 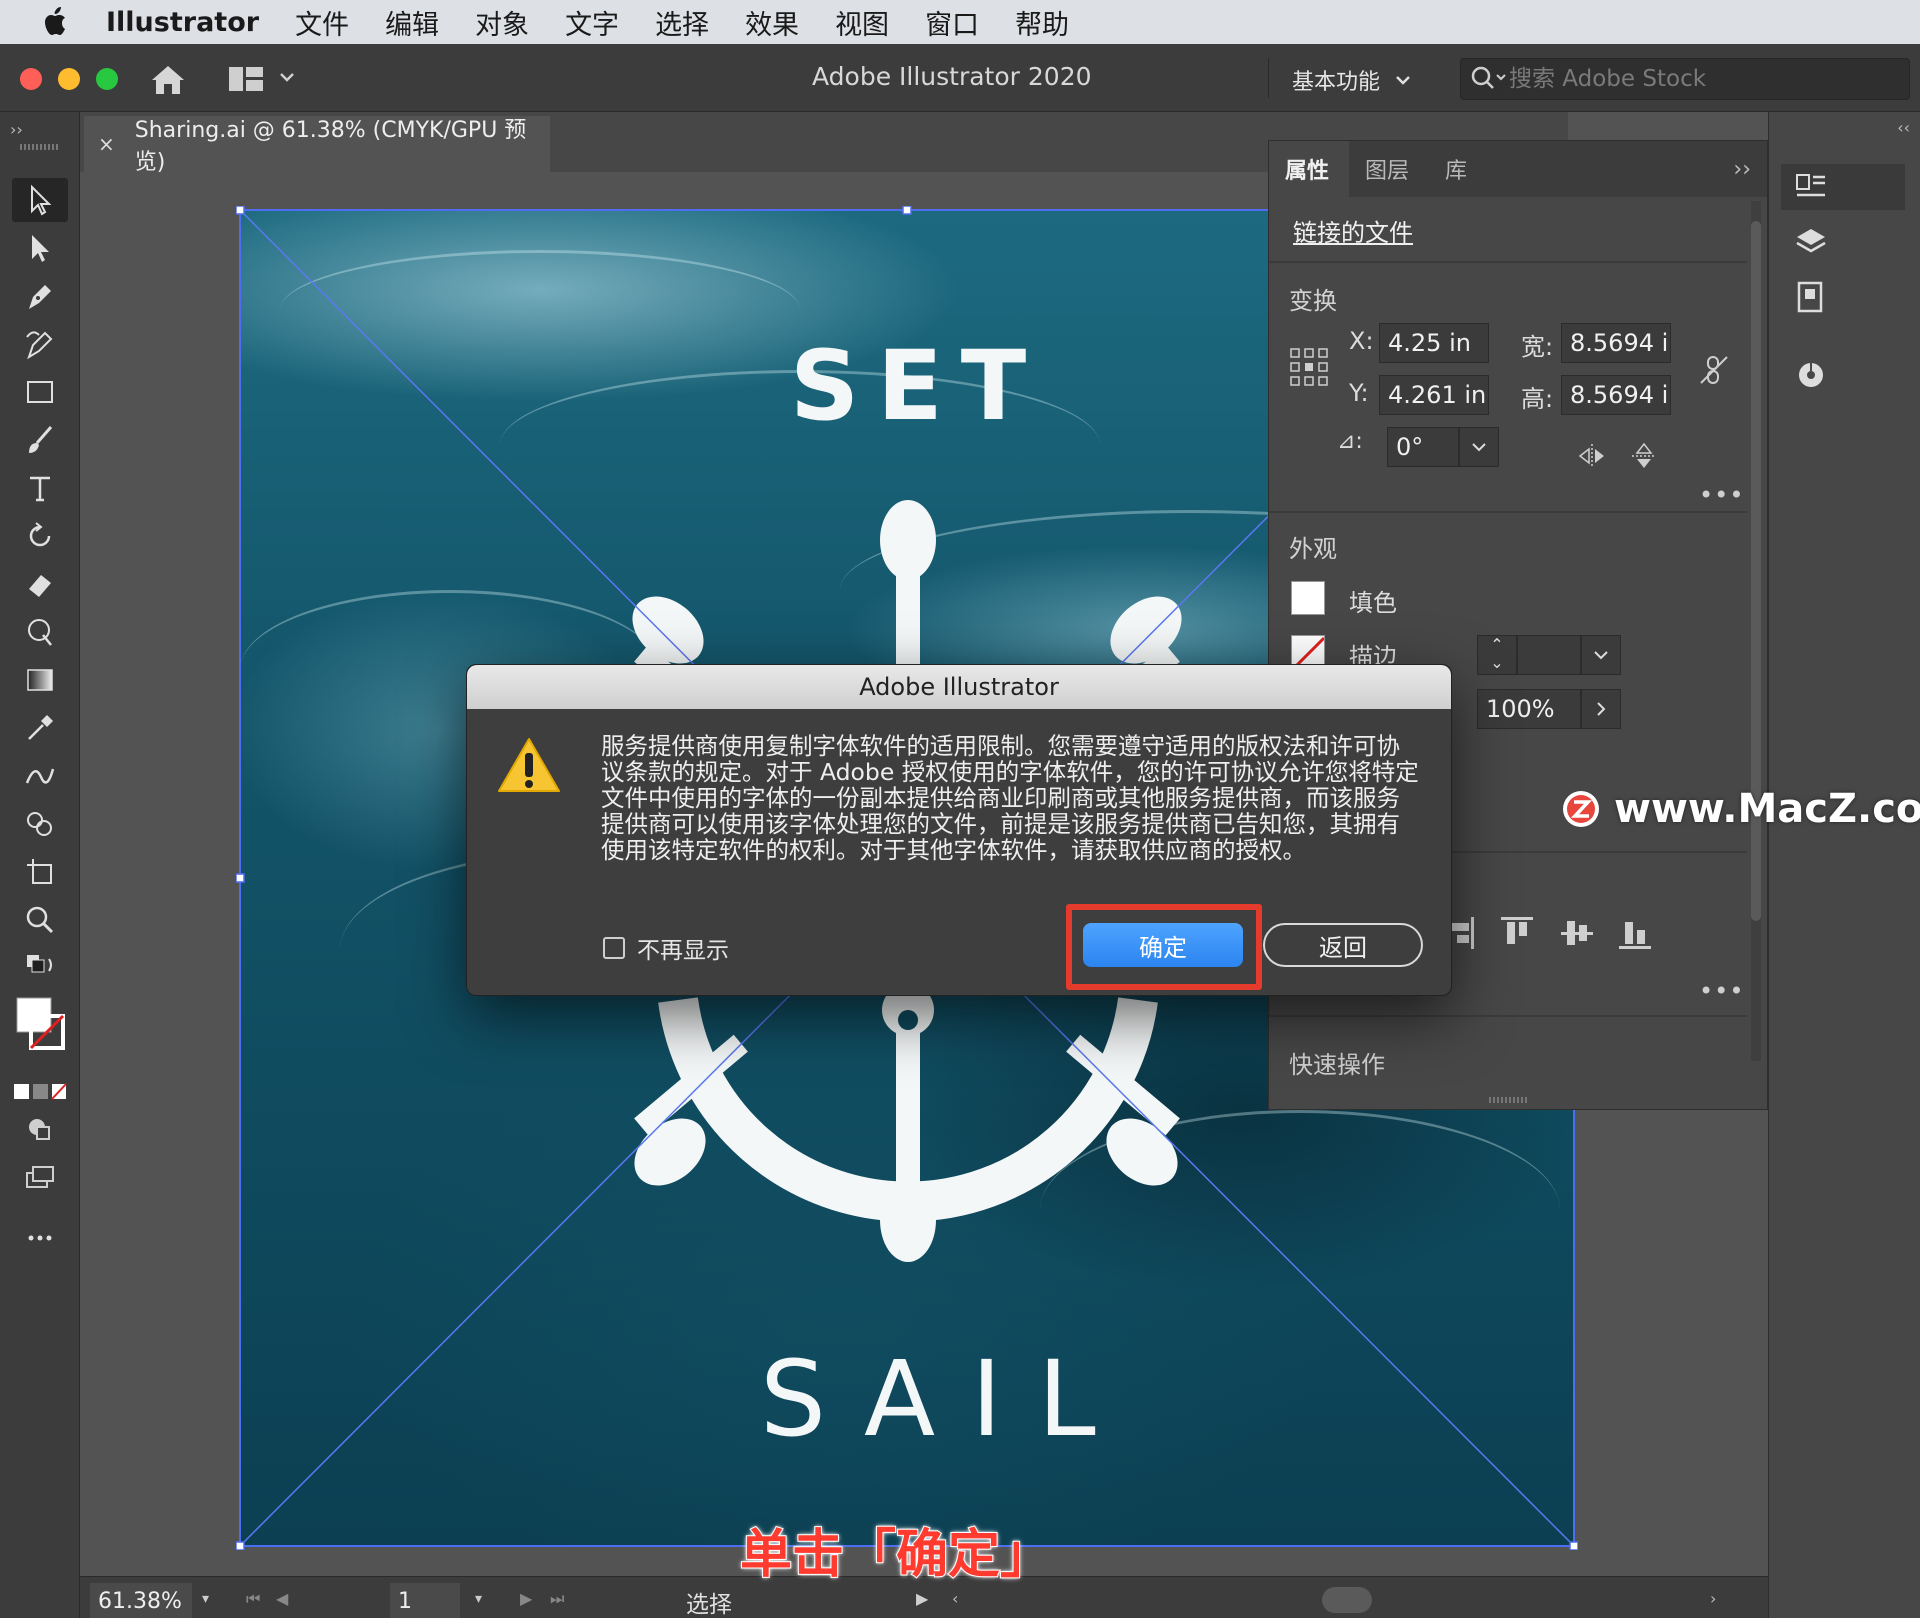 I want to click on scroll-right-icon: ›, so click(x=1713, y=1598).